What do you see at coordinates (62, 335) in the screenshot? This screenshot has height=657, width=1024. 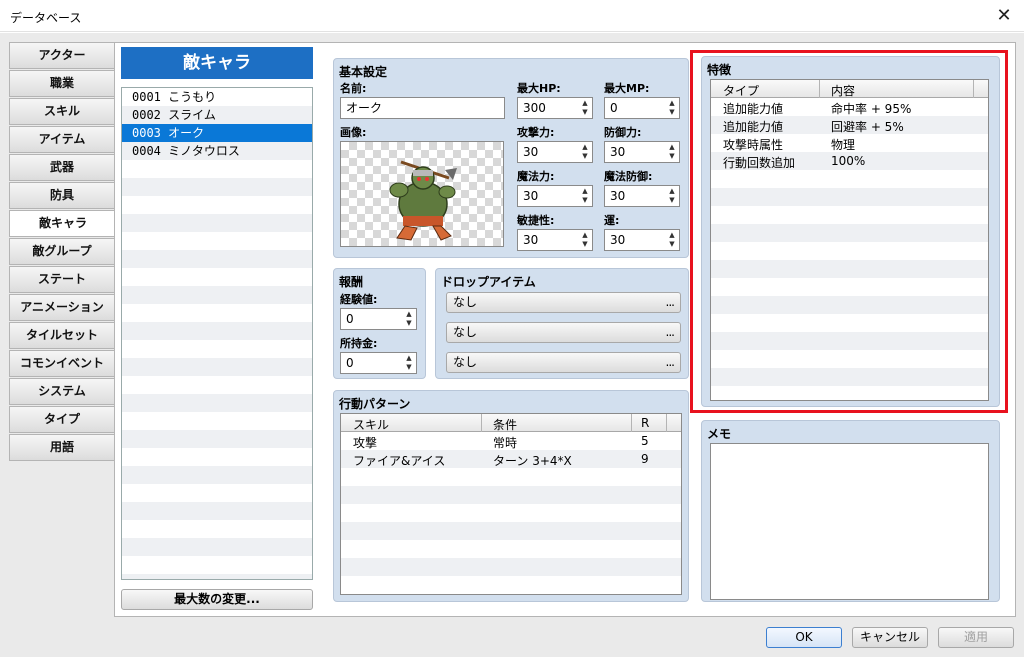 I see `nav-item: タイルセット` at bounding box center [62, 335].